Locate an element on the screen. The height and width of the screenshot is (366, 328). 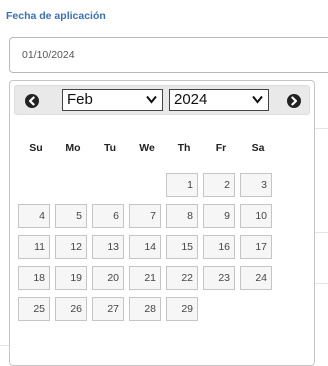
date-input: 01/10/2024 is located at coordinates (168, 55).